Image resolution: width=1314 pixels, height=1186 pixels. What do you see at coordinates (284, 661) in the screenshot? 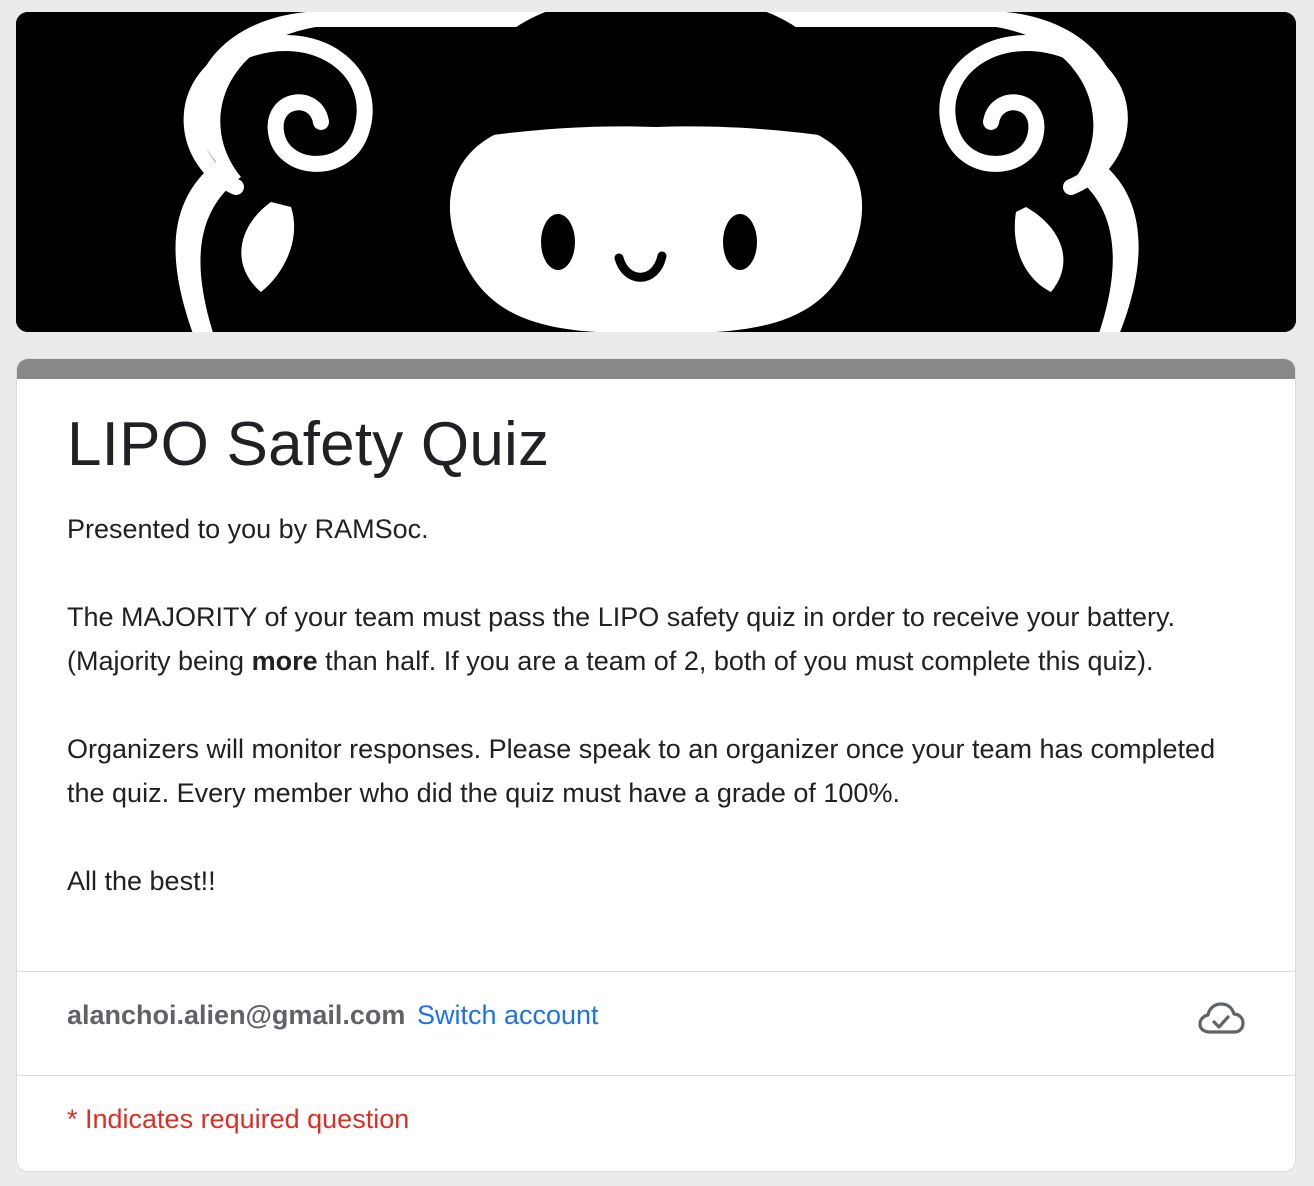
I see `description-bold-text: more` at bounding box center [284, 661].